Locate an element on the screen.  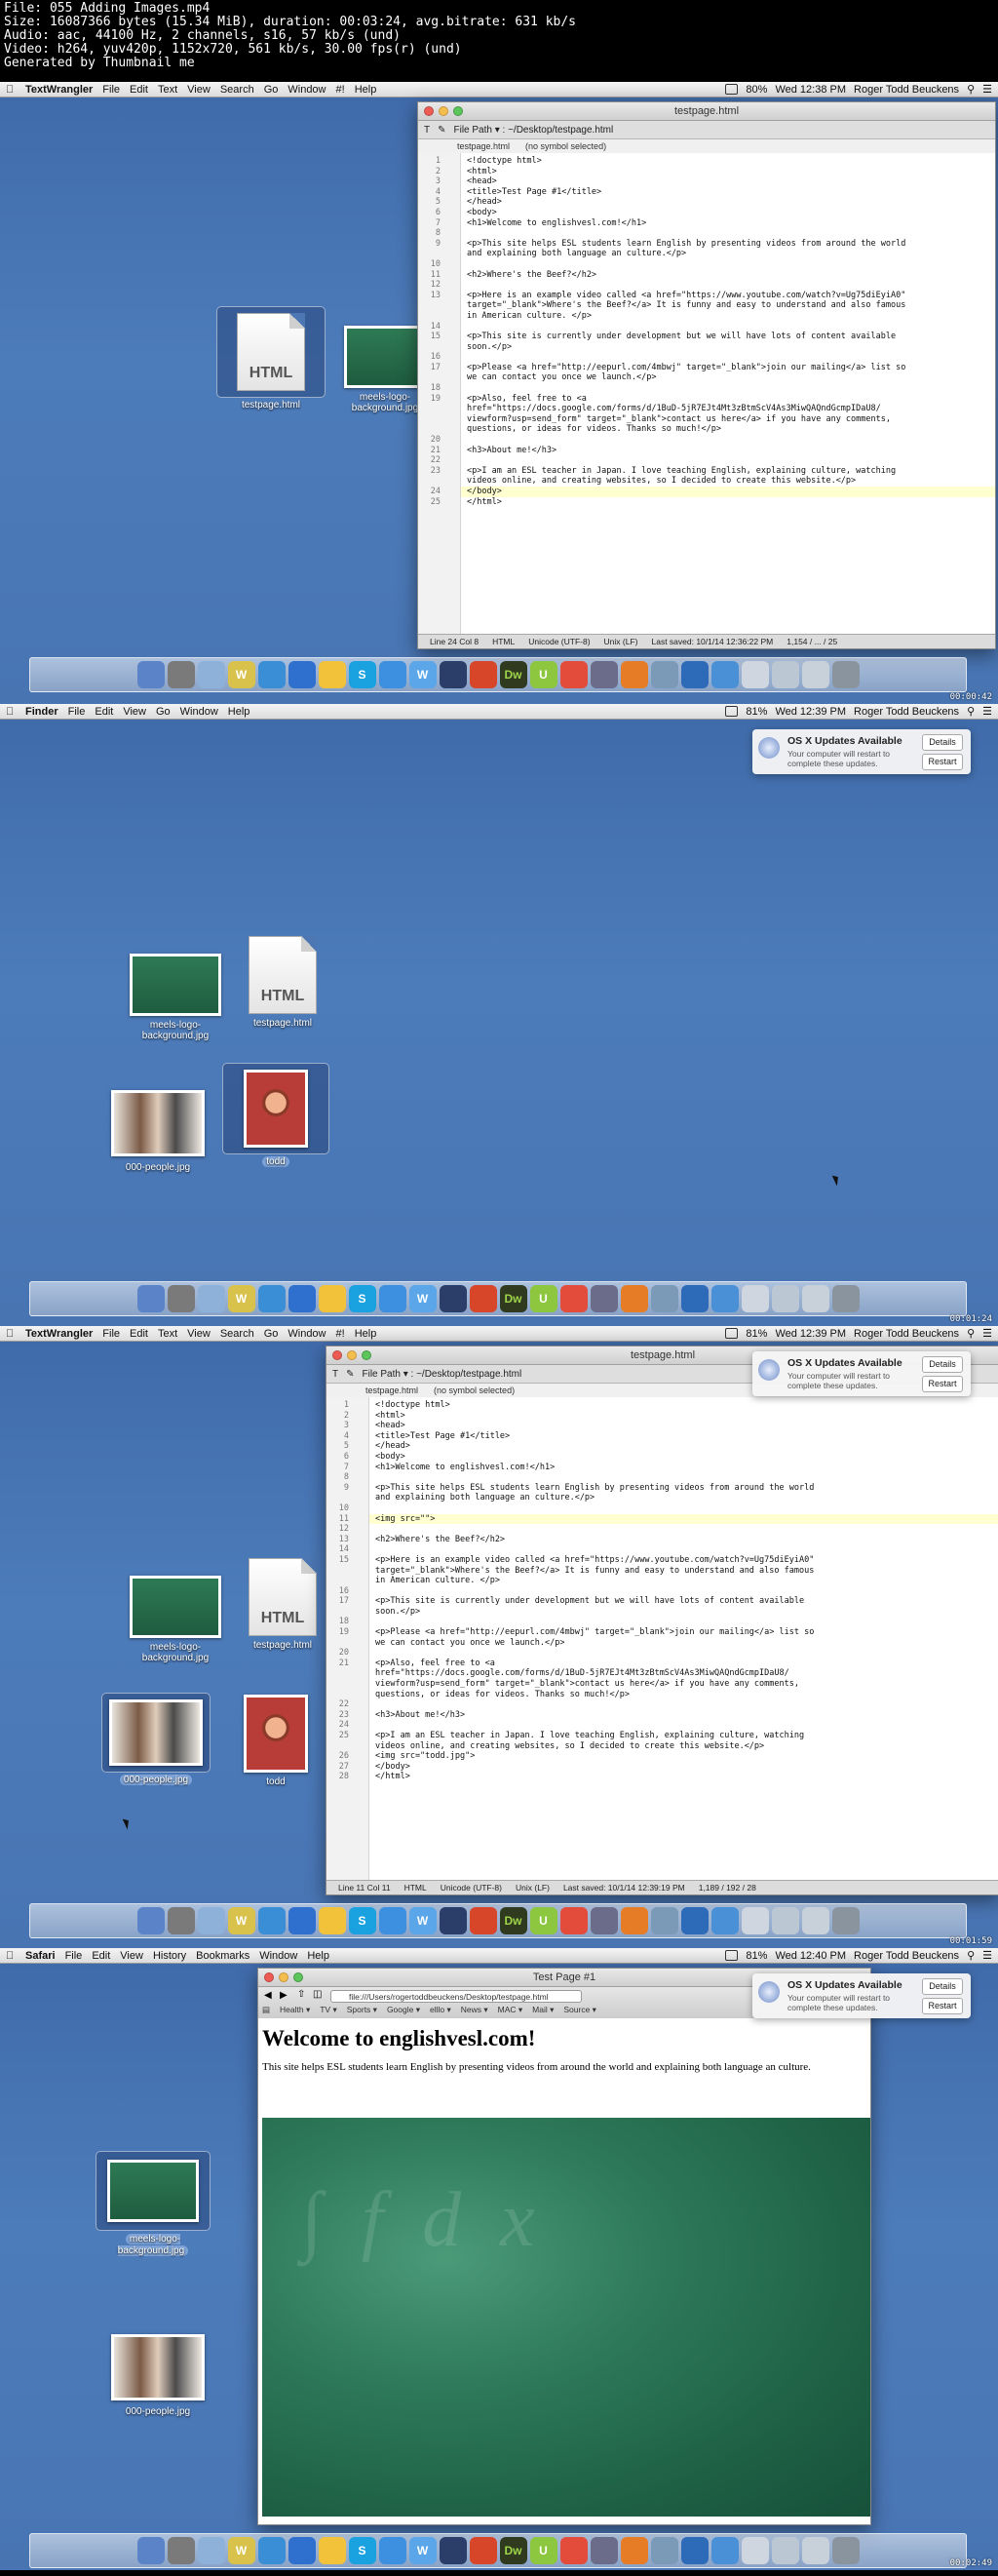
launchpad-icon is located at coordinates (181, 1920).